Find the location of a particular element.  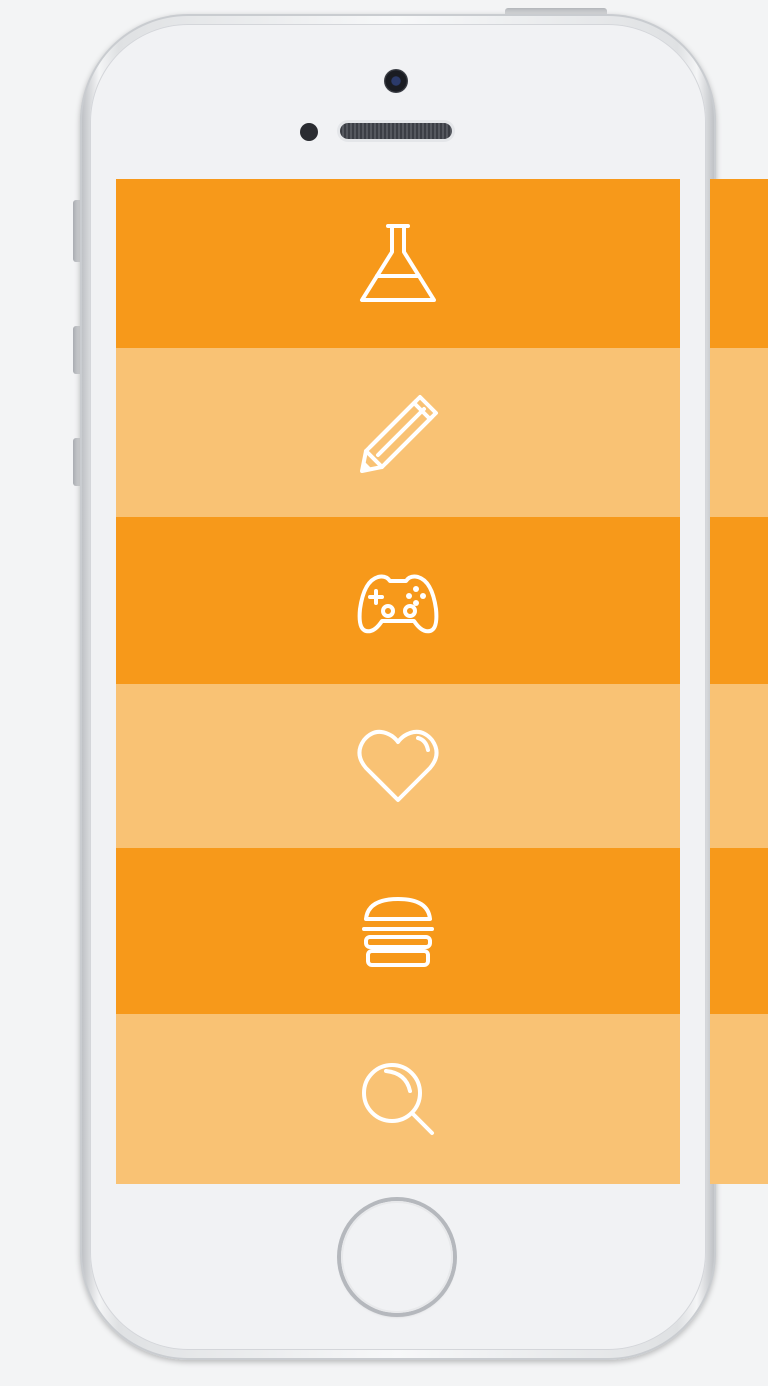

menu-item-favorites is located at coordinates (398, 766).